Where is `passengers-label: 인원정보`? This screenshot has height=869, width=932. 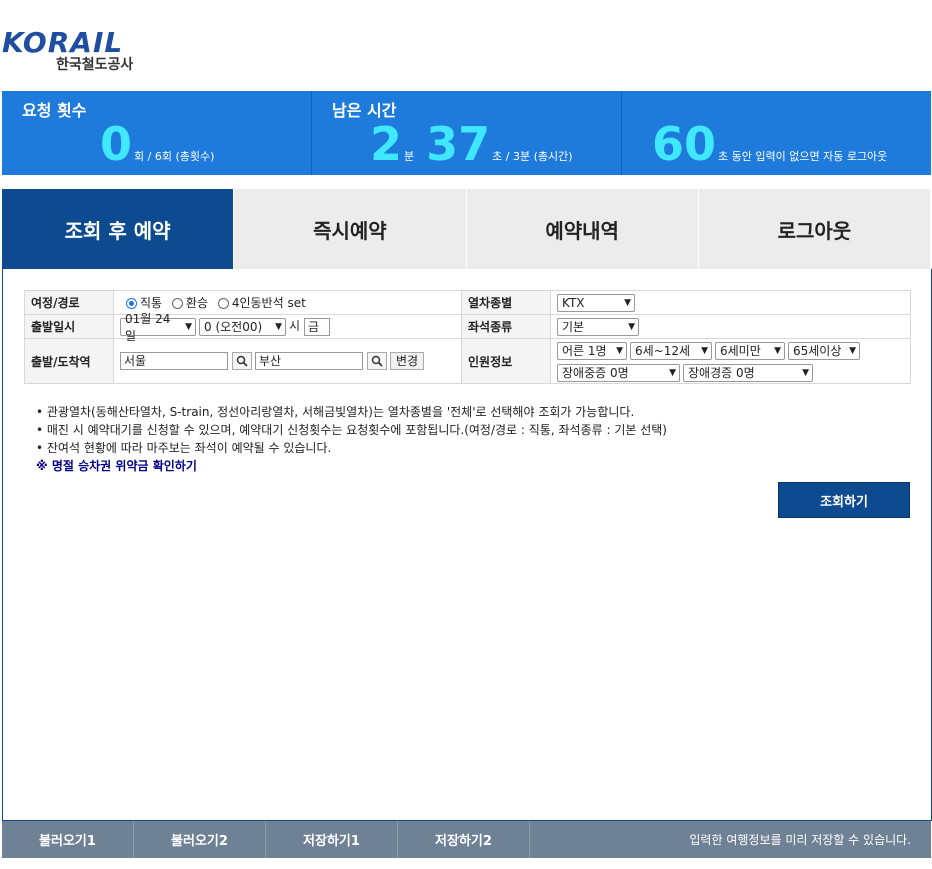
passengers-label: 인원정보 is located at coordinates (506, 361).